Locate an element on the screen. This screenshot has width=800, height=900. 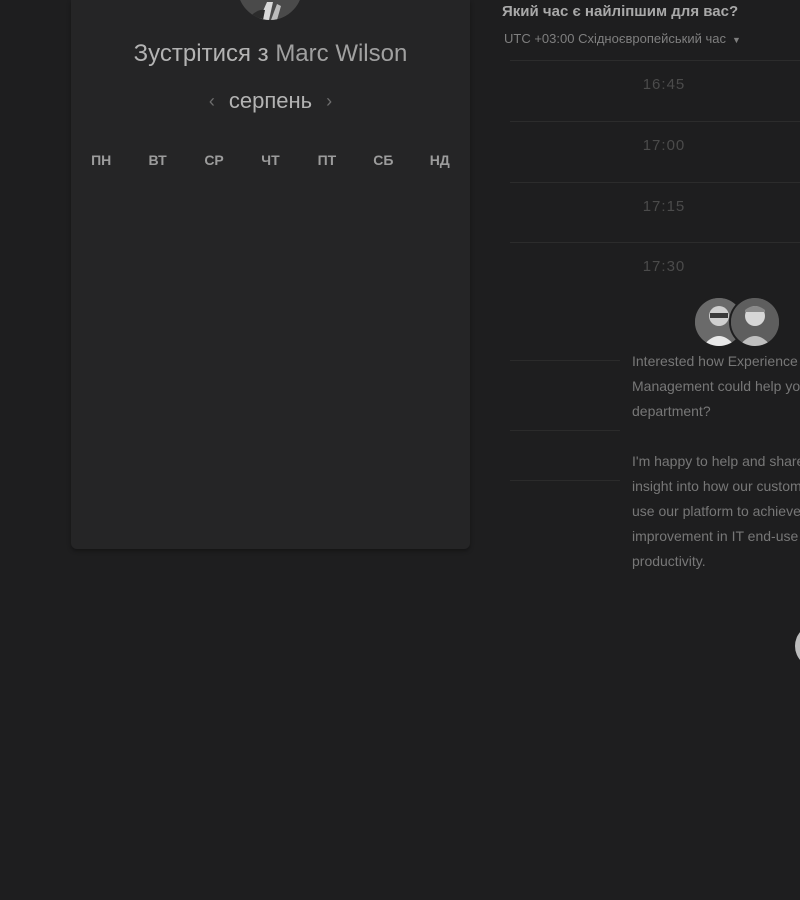
time-question: Який час є найліпшим для вас? is located at coordinates (620, 11).